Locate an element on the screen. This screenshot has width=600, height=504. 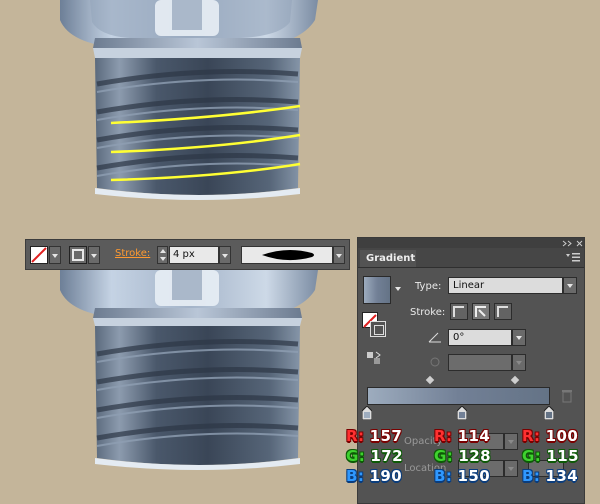
stroke-swatch is located at coordinates (78, 255).